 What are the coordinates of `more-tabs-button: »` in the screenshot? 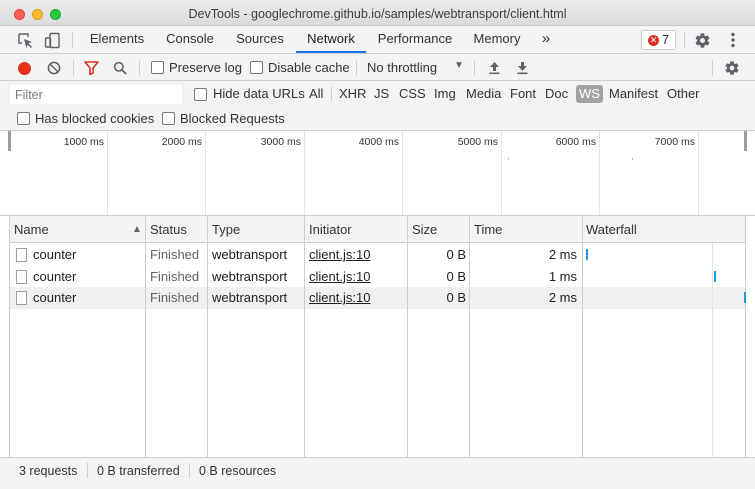 It's located at (546, 39).